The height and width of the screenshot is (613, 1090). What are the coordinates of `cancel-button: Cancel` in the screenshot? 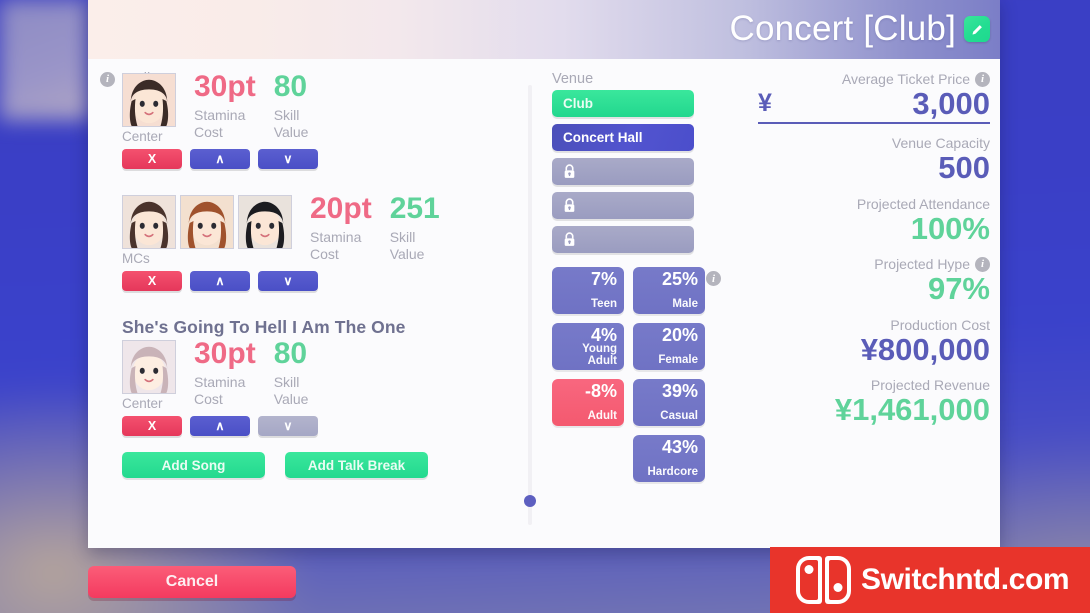 It's located at (192, 582).